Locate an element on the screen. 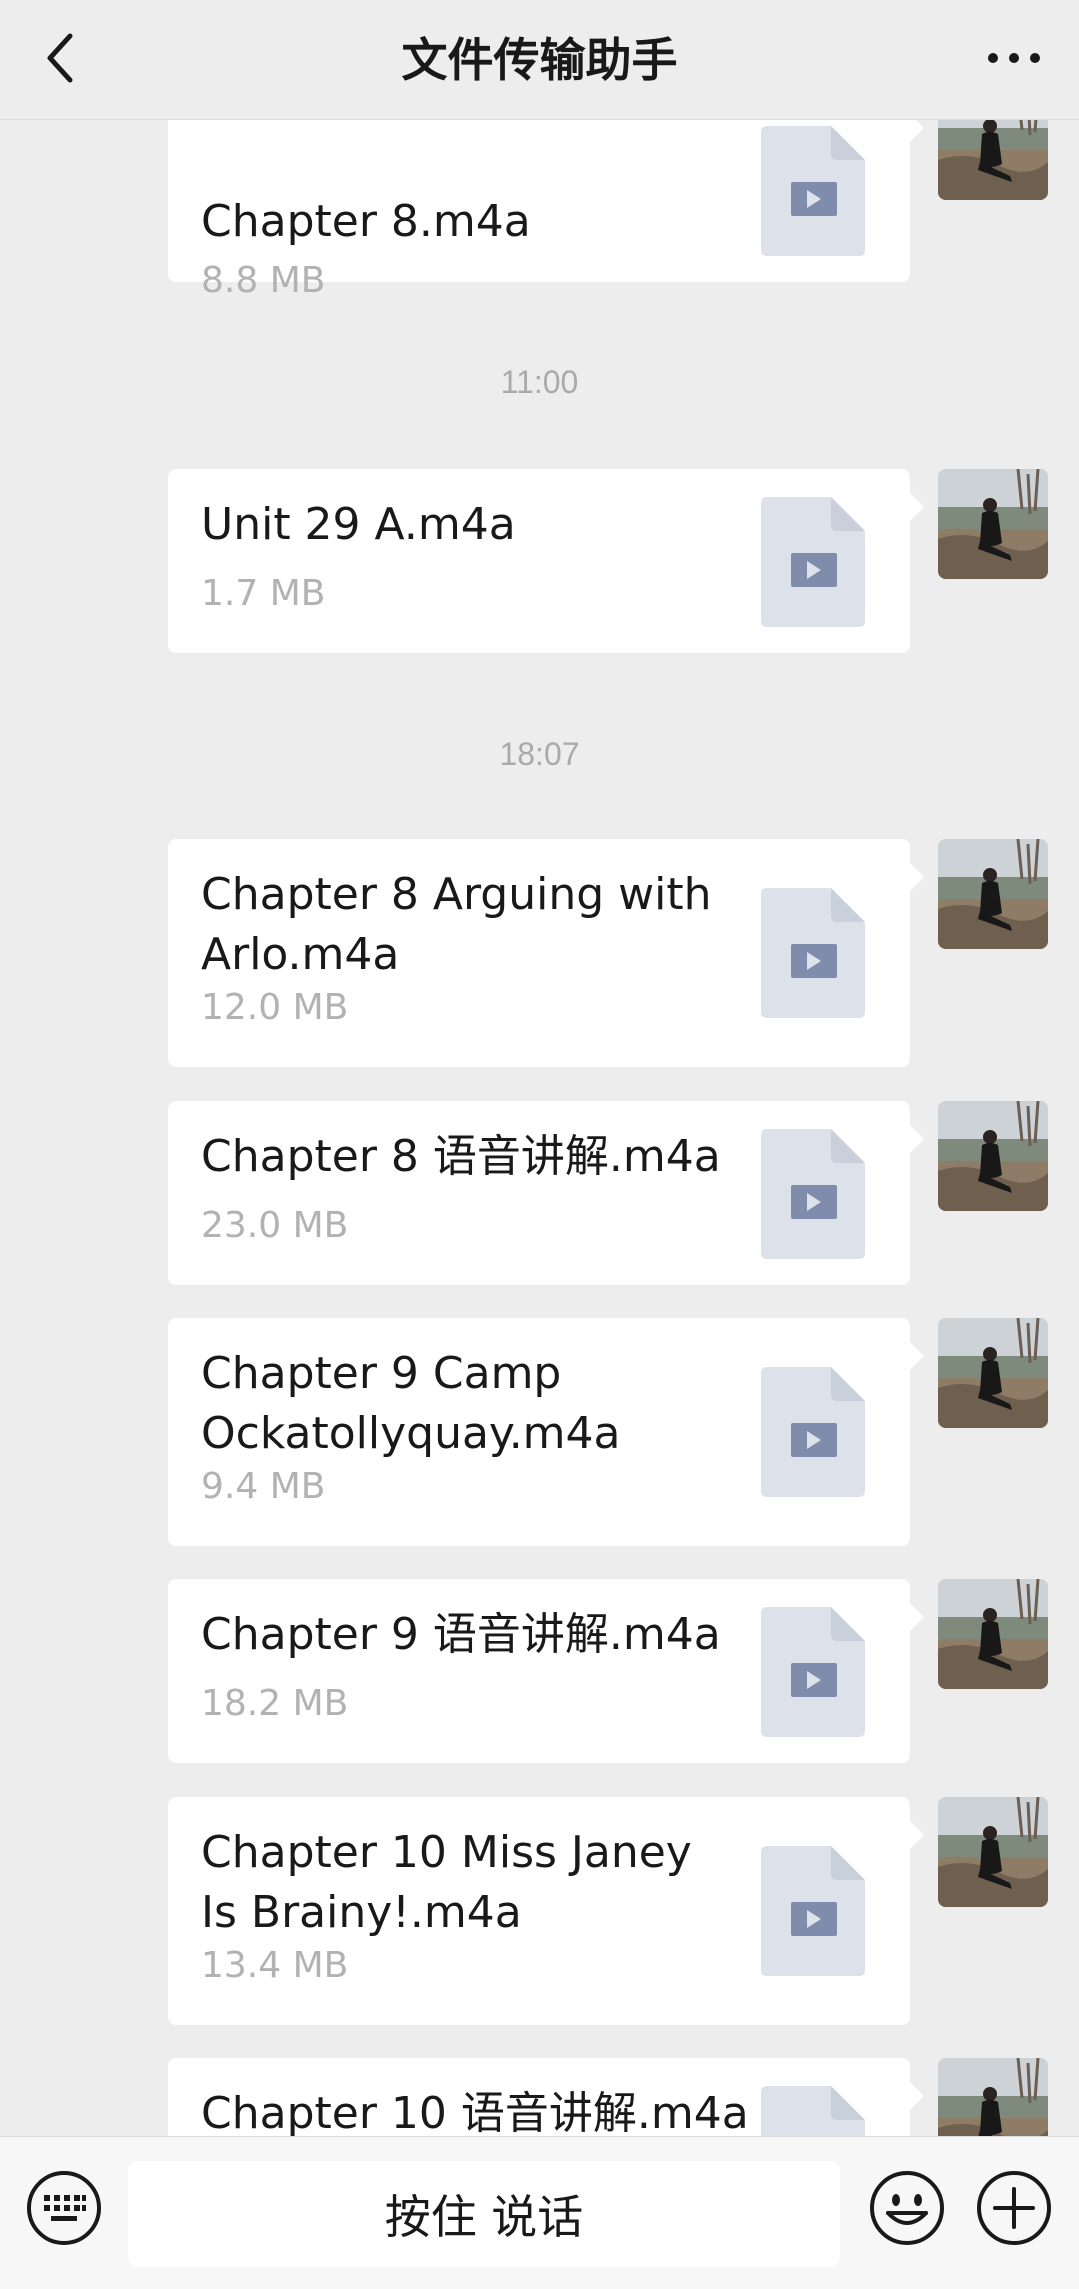  file-message-bubble: Chapter 8.m4a 8.8 MB is located at coordinates (546, 210).